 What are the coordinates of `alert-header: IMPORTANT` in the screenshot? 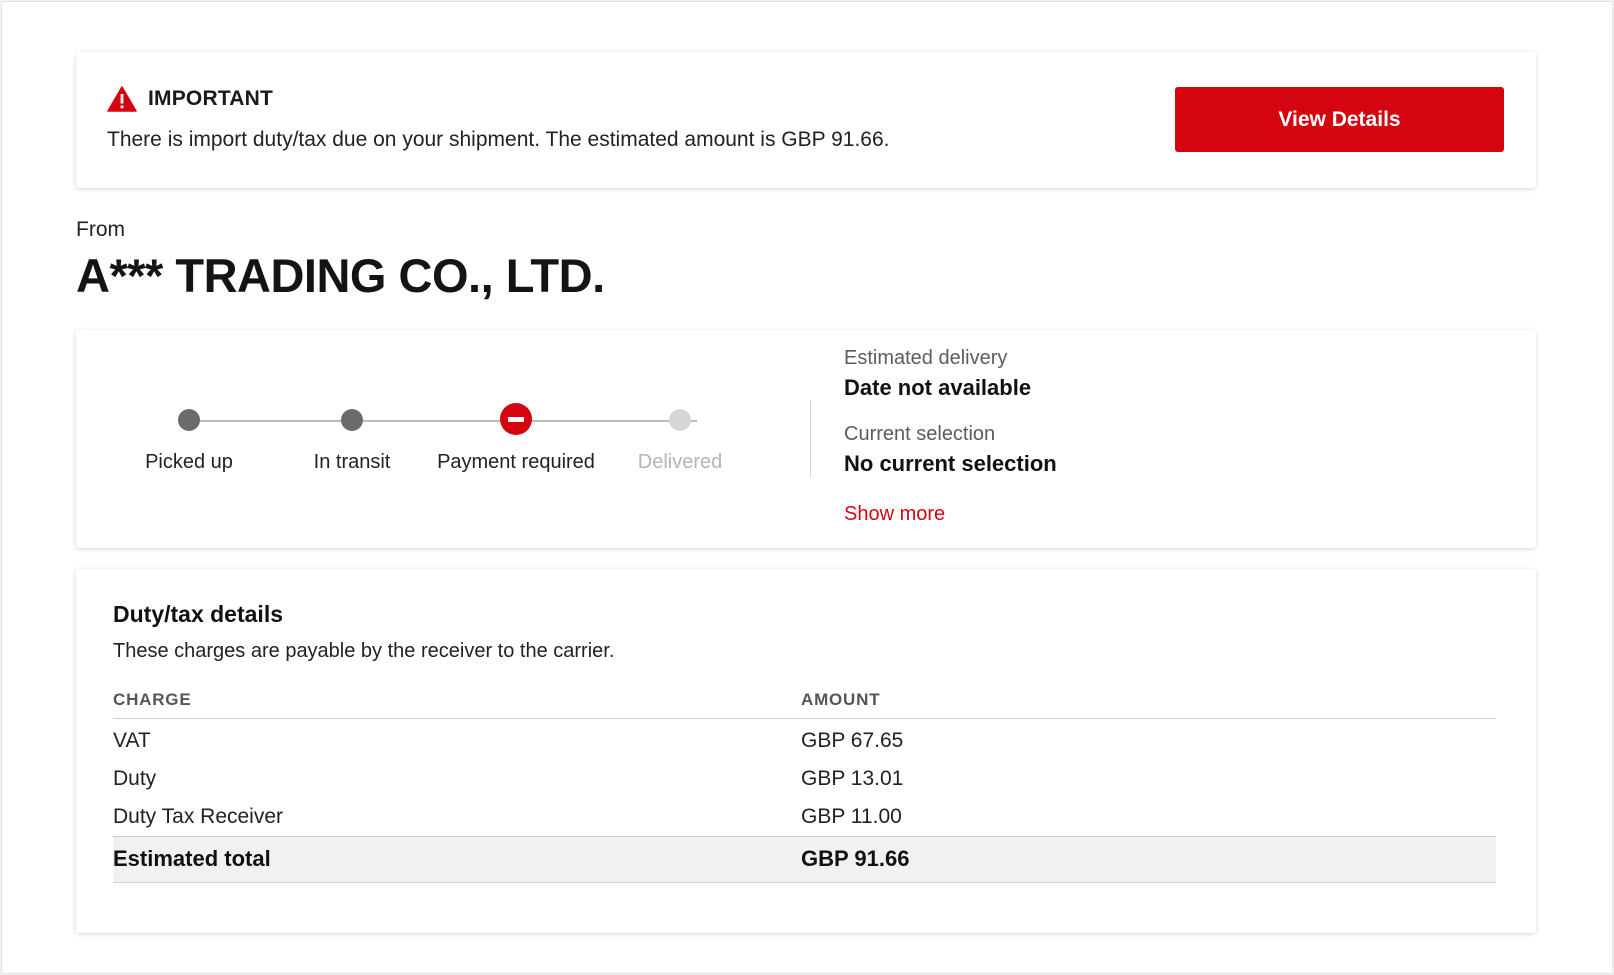 It's located at (190, 99).